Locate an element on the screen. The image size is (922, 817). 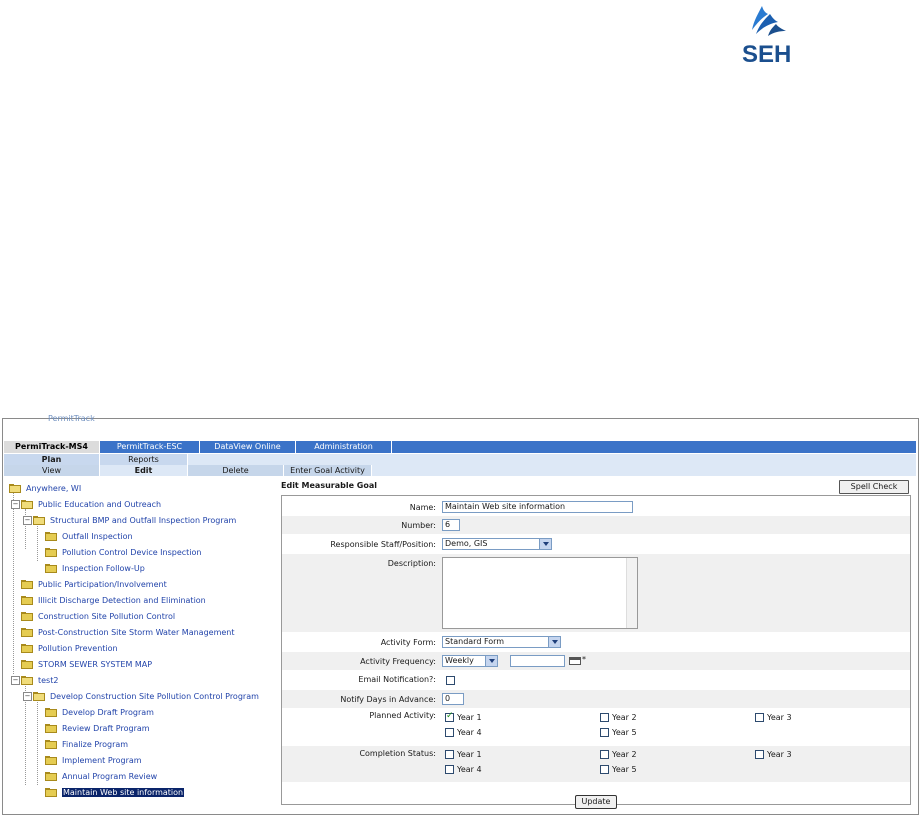
tree-item-public-participation: Public Participation/Involvement is located at coordinates (94, 584).